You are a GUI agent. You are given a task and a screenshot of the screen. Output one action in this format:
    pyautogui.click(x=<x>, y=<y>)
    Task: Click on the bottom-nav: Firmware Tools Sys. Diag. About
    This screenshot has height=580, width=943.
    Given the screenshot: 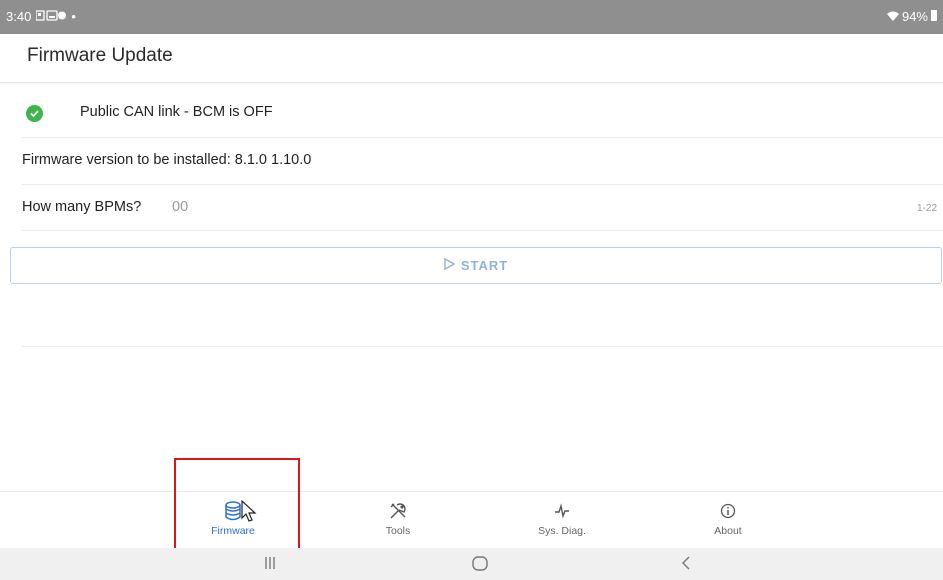 What is the action you would take?
    pyautogui.click(x=471, y=520)
    